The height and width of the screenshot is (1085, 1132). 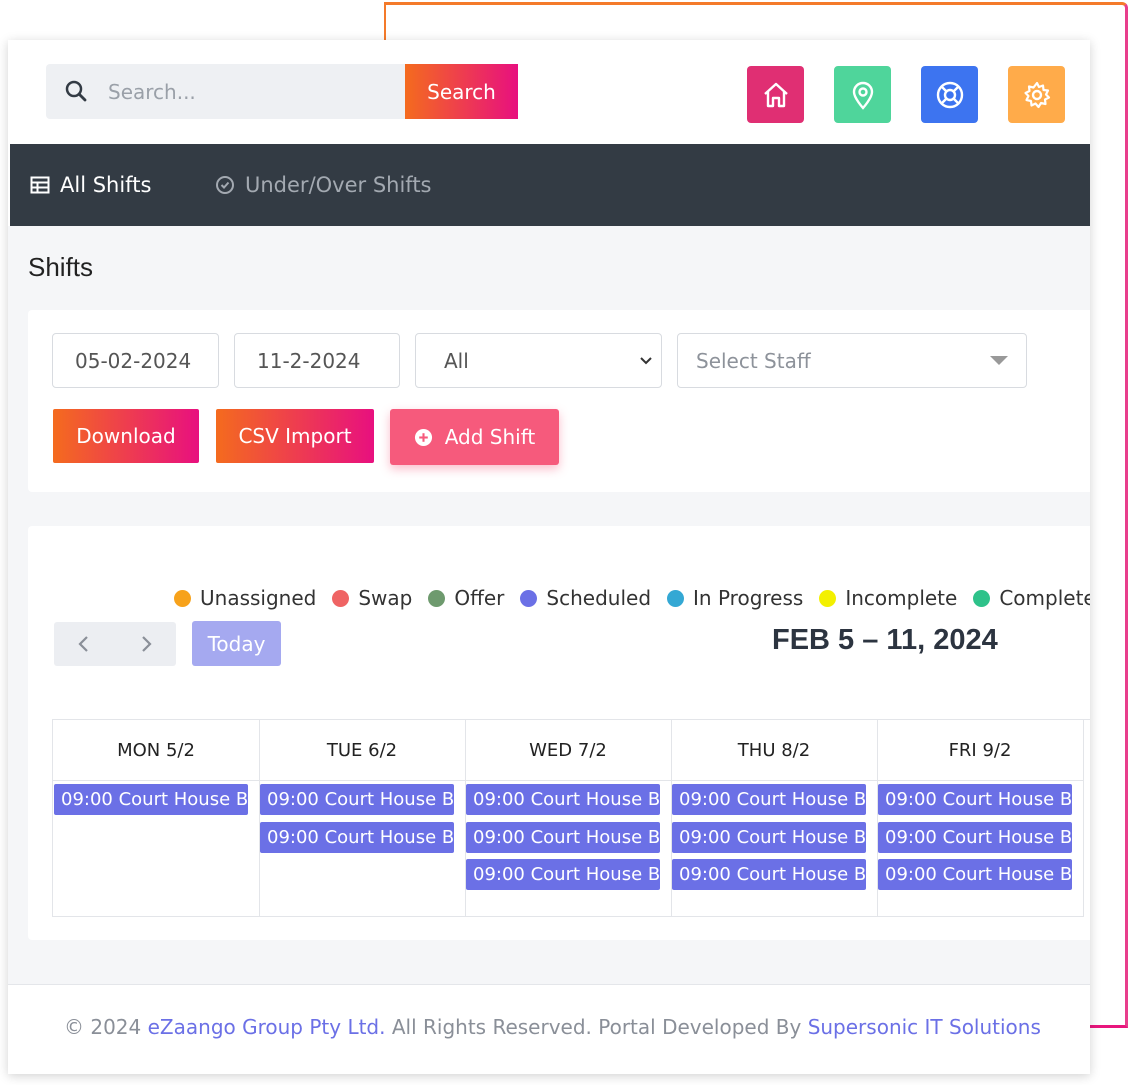 What do you see at coordinates (1031, 598) in the screenshot?
I see `legend-item-complete: Complete` at bounding box center [1031, 598].